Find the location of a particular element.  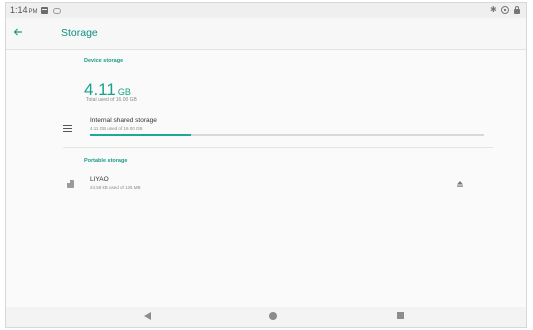

back-arrow-icon is located at coordinates (18, 32).